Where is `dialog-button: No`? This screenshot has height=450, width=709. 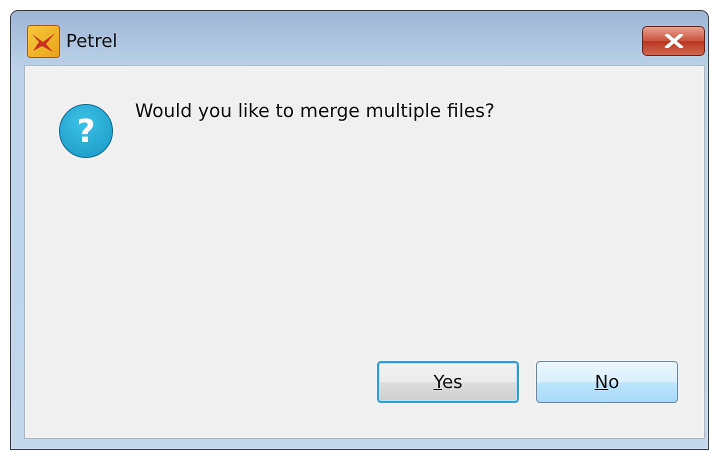 dialog-button: No is located at coordinates (607, 382).